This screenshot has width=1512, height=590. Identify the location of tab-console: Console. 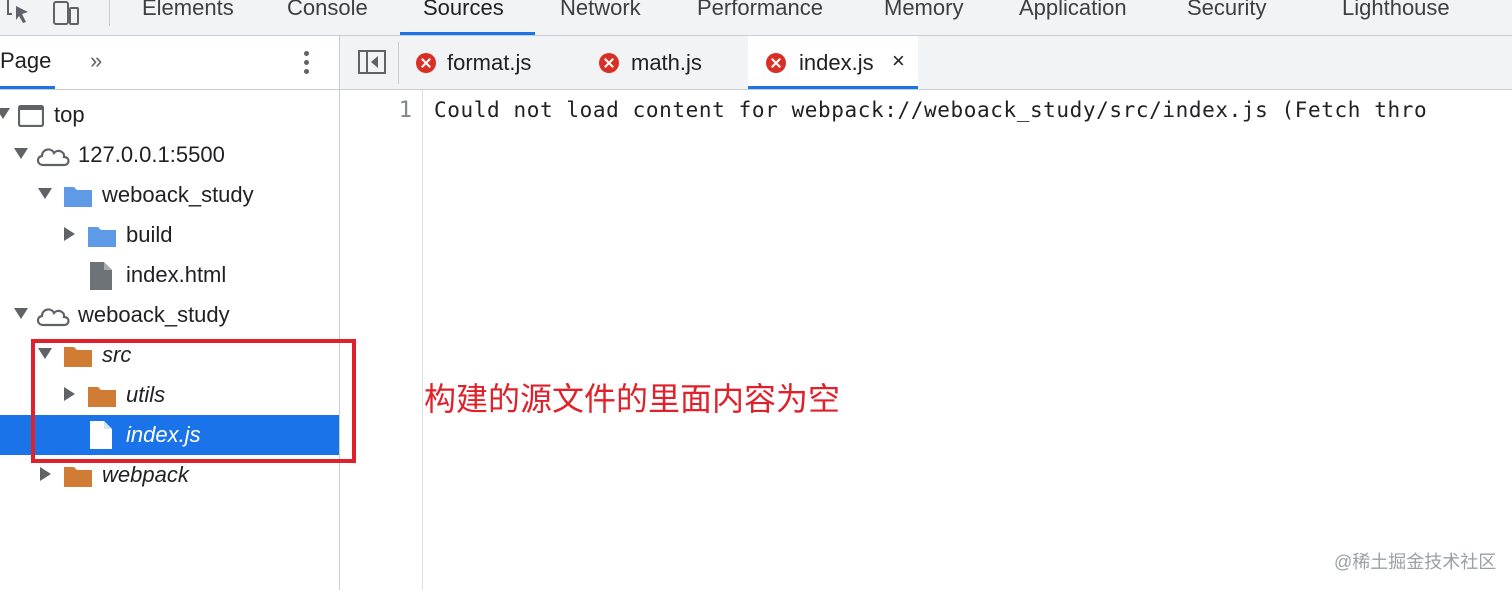
(327, 10).